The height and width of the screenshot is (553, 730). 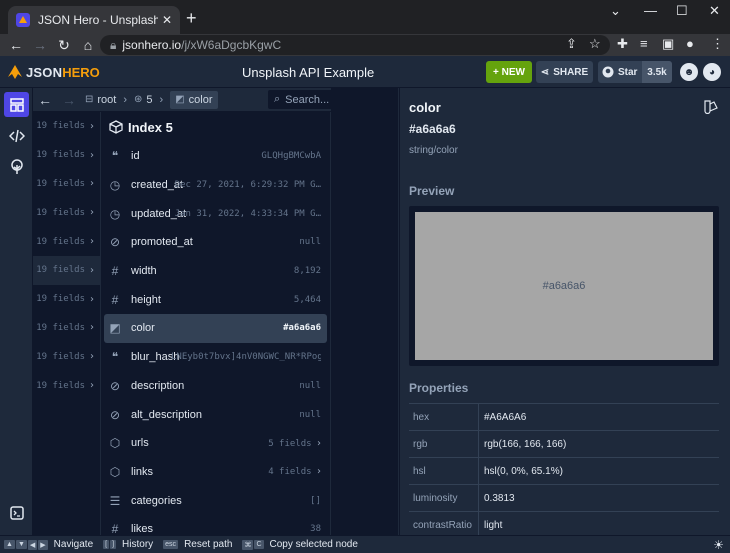 I want to click on home-icon: ⌂, so click(x=88, y=45).